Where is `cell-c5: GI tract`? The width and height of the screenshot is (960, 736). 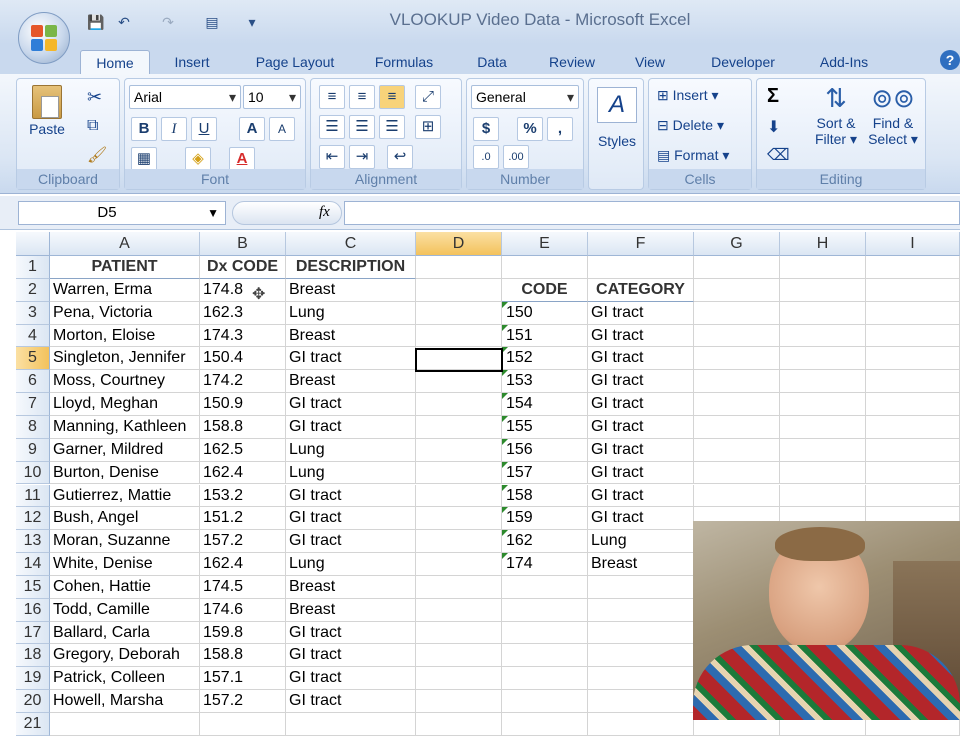
cell-c5: GI tract is located at coordinates (351, 359).